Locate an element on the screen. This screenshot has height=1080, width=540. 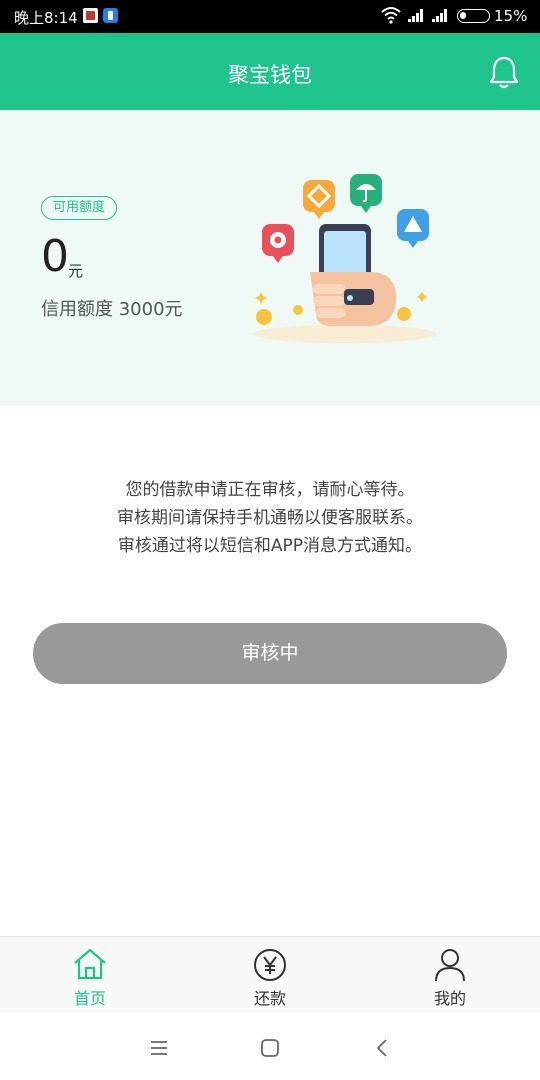
menu-icon is located at coordinates (159, 1048).